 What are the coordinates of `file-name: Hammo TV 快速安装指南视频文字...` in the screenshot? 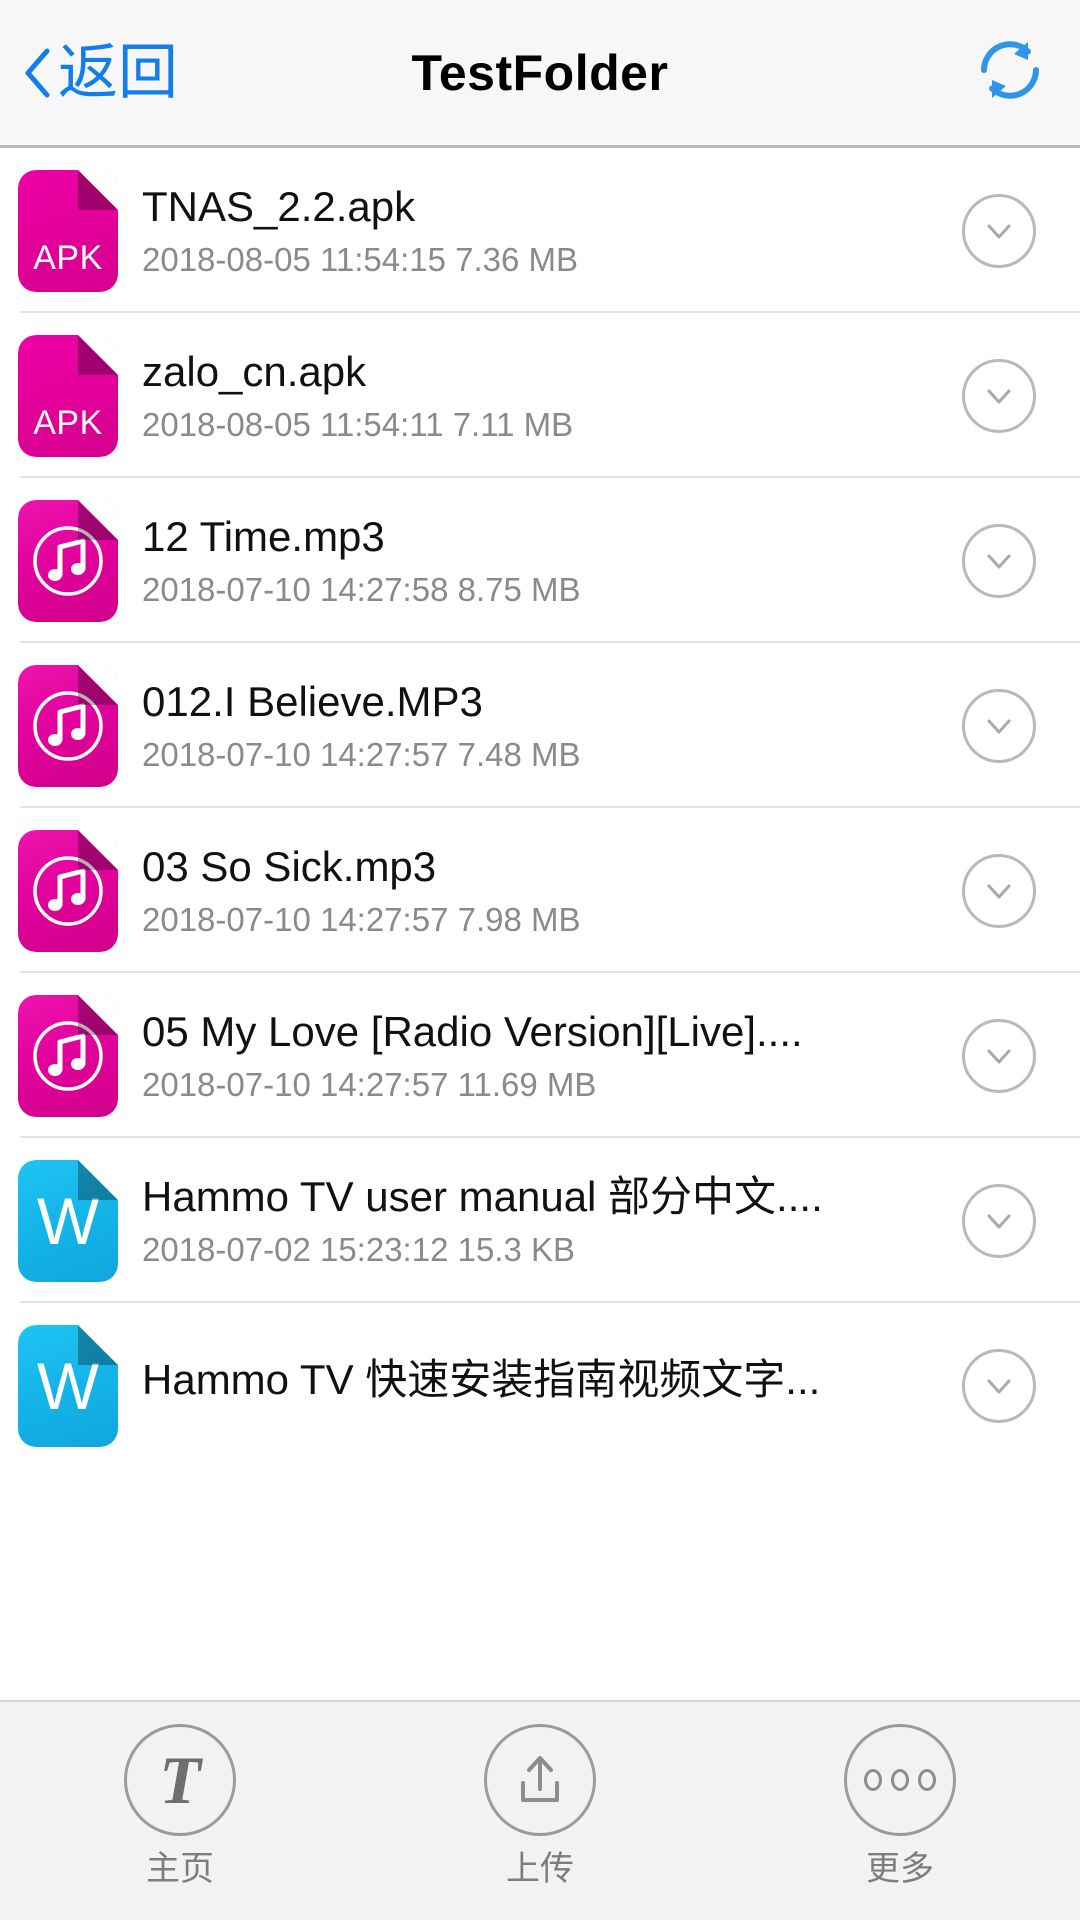 It's located at (481, 1379).